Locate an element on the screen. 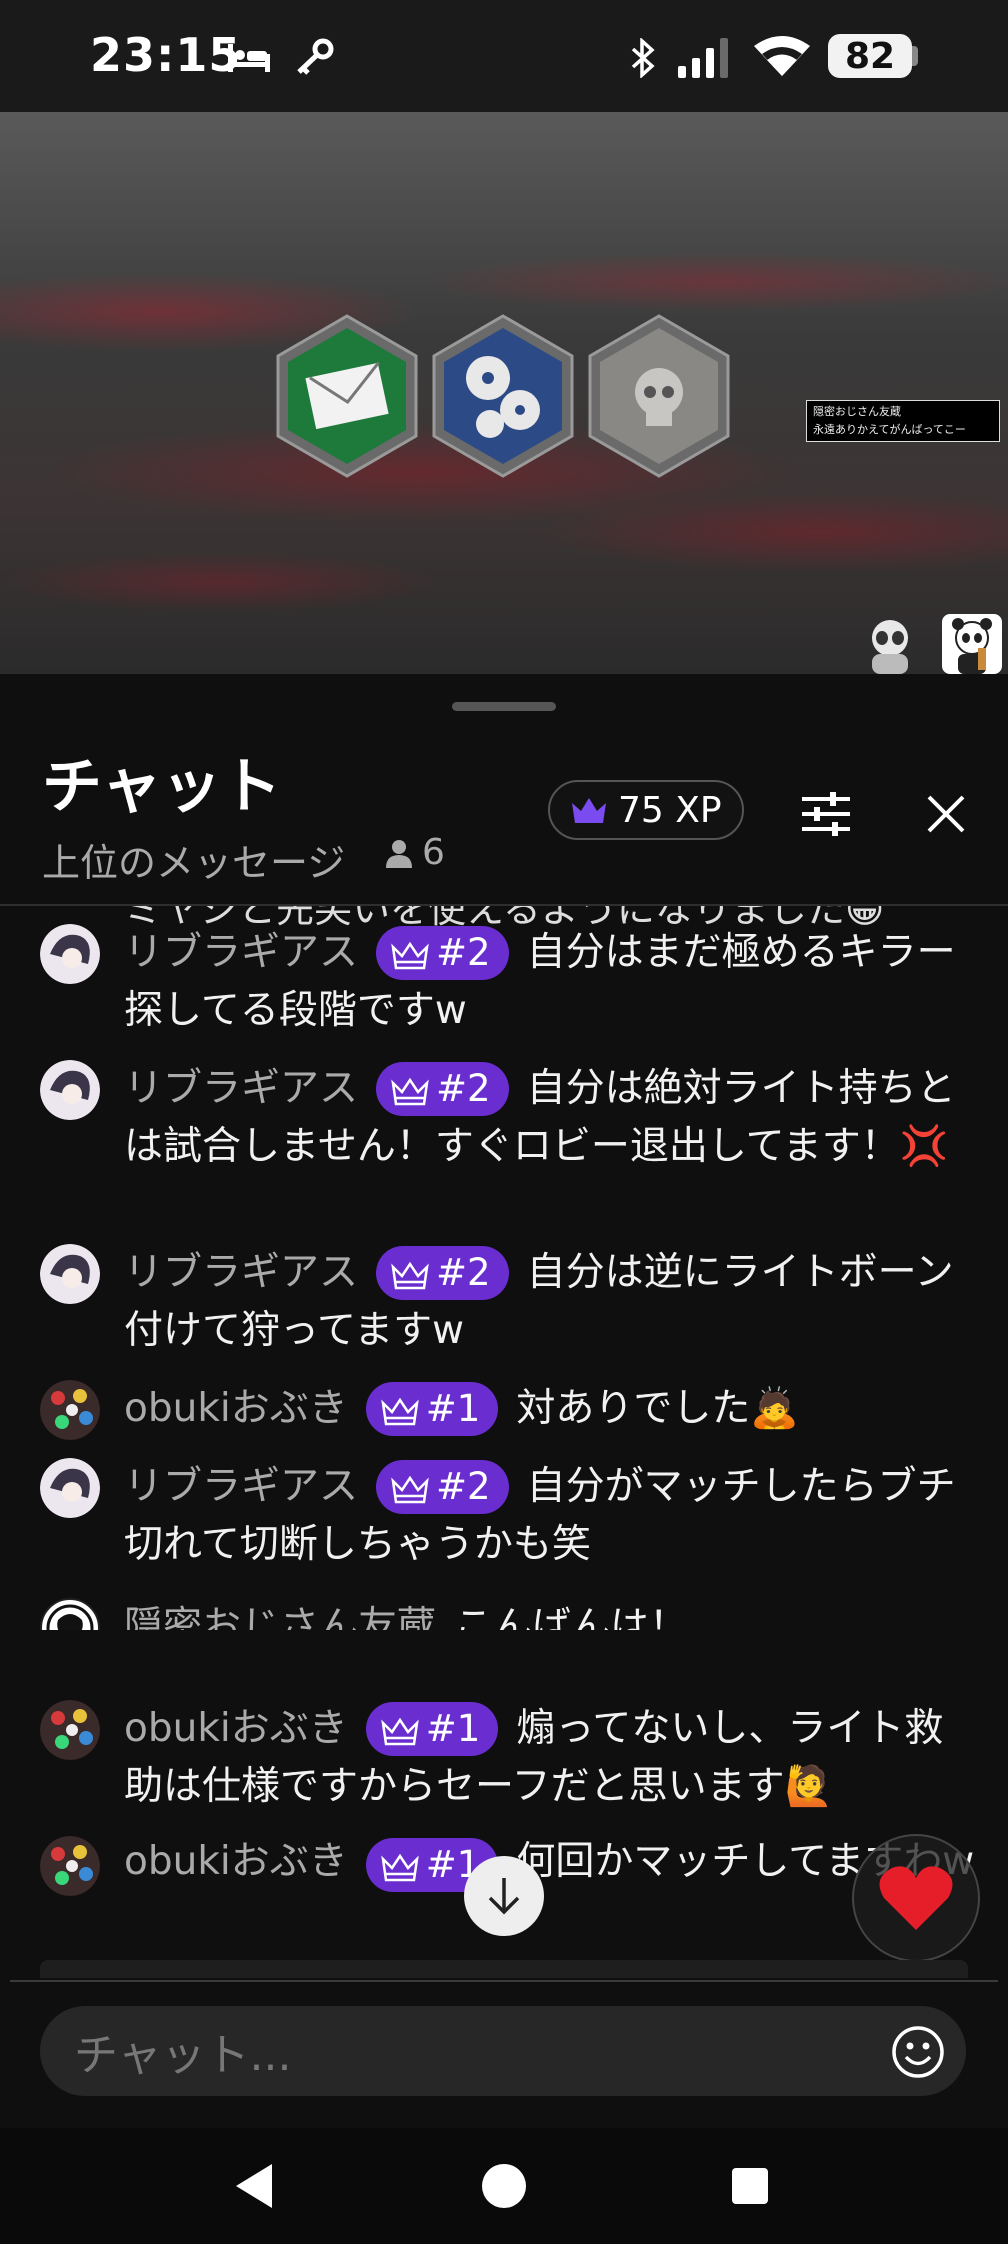  close-button is located at coordinates (946, 814).